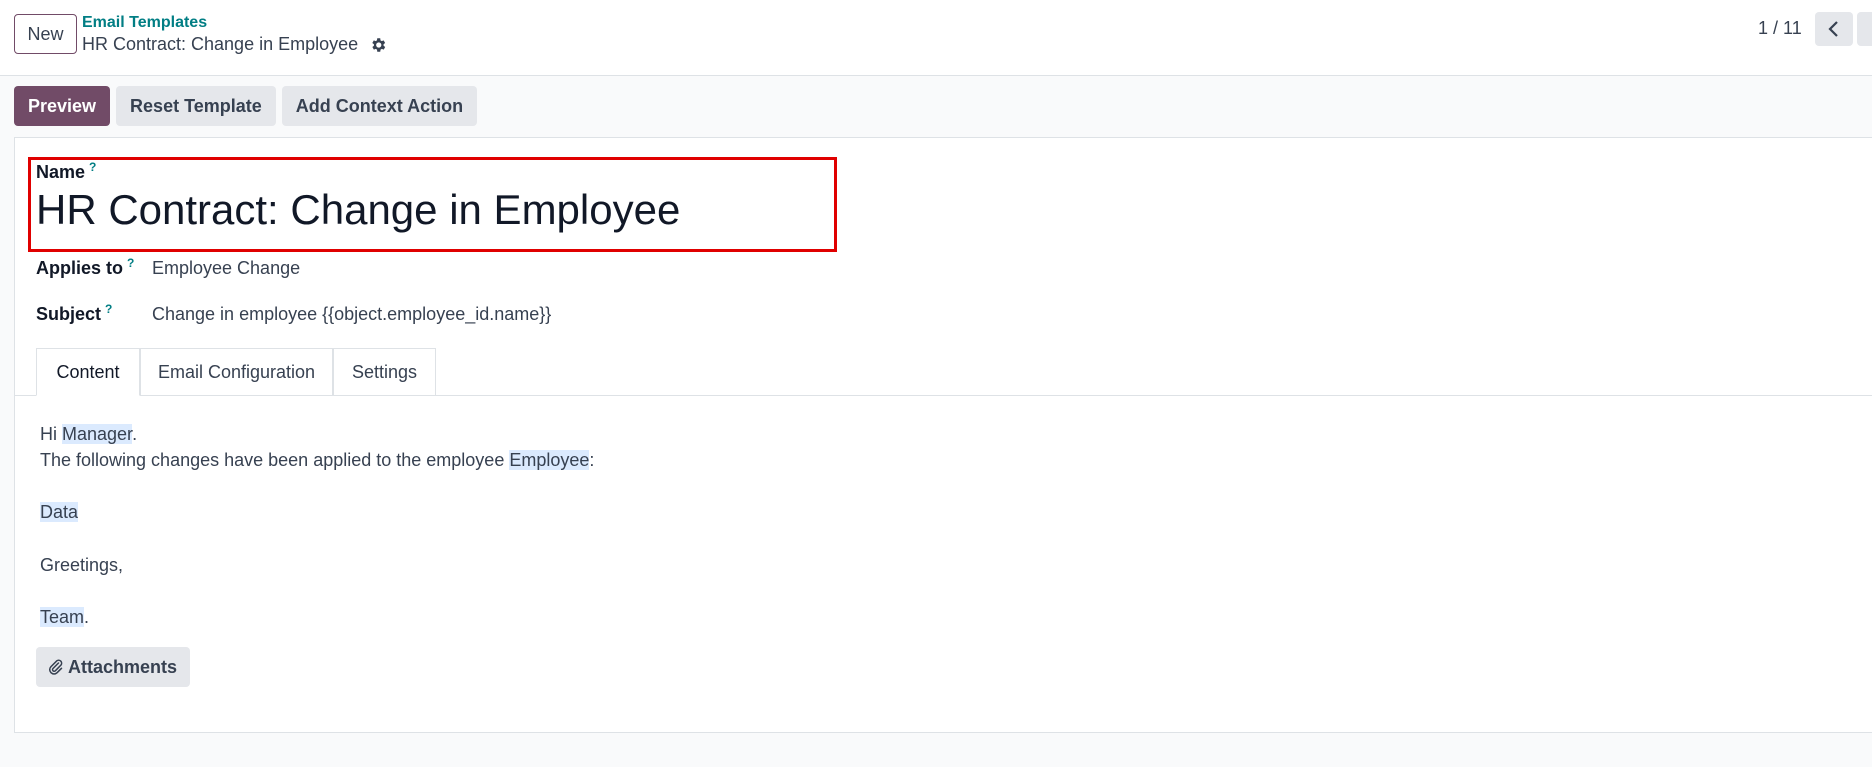  I want to click on pager-value: 1 / 11, so click(1780, 28).